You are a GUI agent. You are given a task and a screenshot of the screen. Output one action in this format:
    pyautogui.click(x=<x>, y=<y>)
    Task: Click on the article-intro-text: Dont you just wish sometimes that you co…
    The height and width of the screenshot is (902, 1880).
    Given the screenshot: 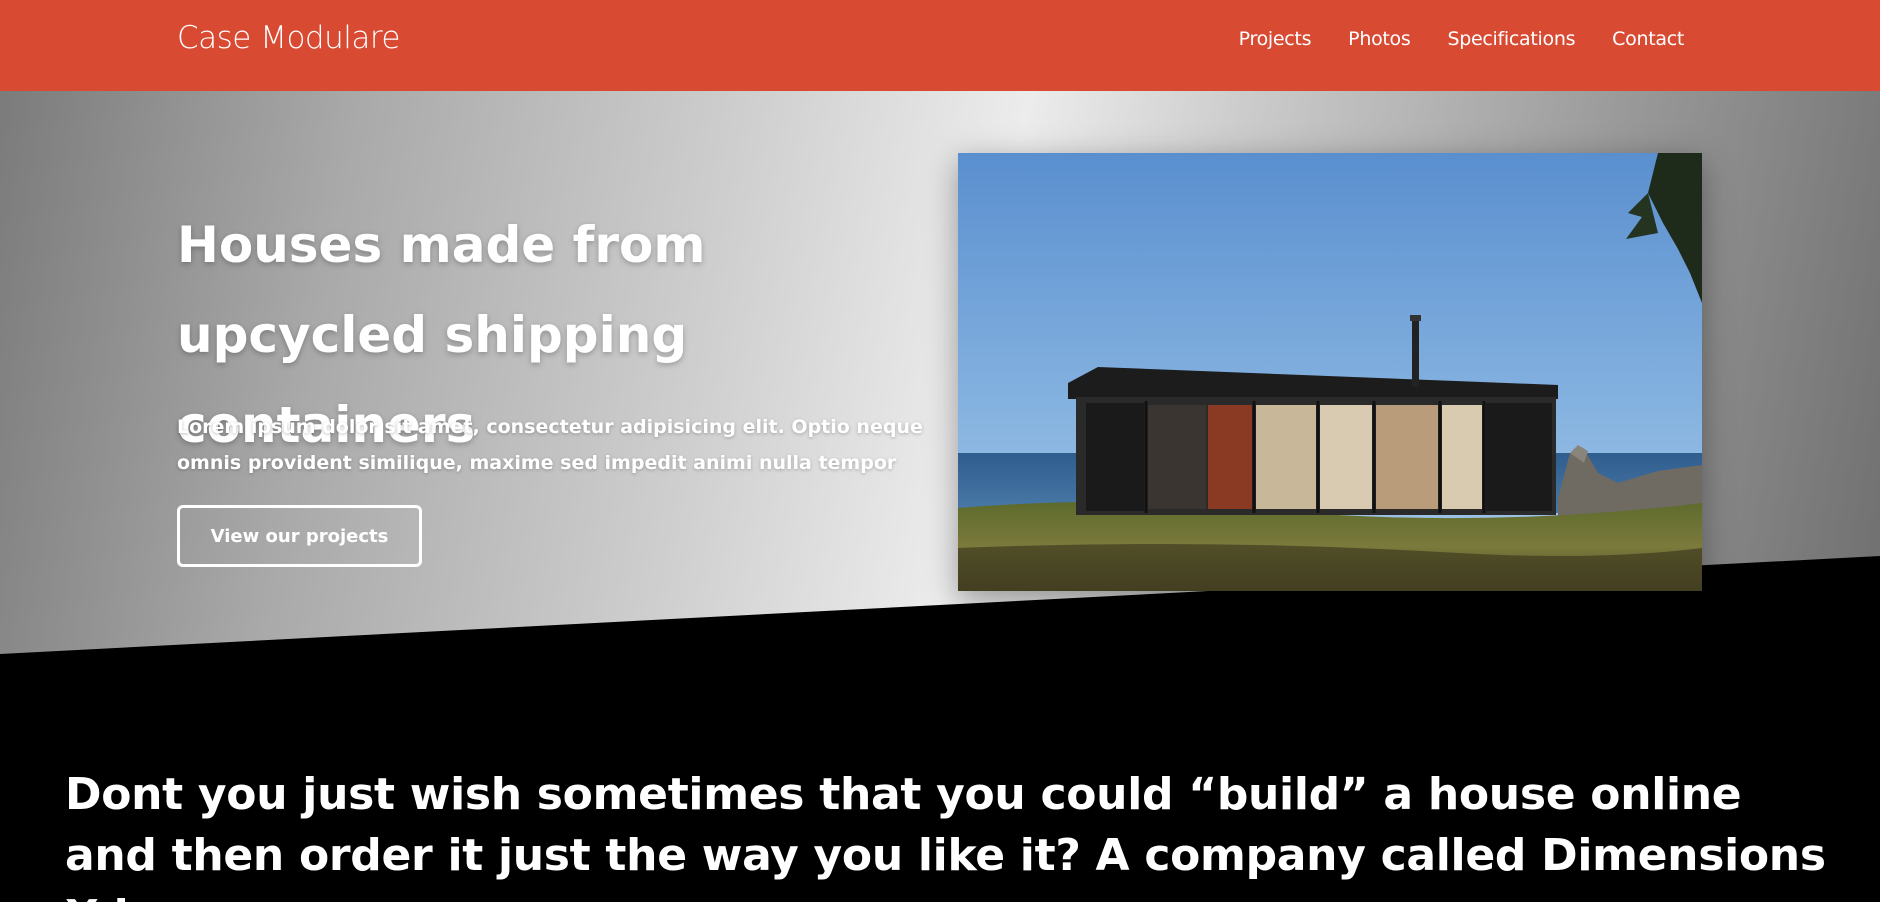 What is the action you would take?
    pyautogui.click(x=945, y=835)
    